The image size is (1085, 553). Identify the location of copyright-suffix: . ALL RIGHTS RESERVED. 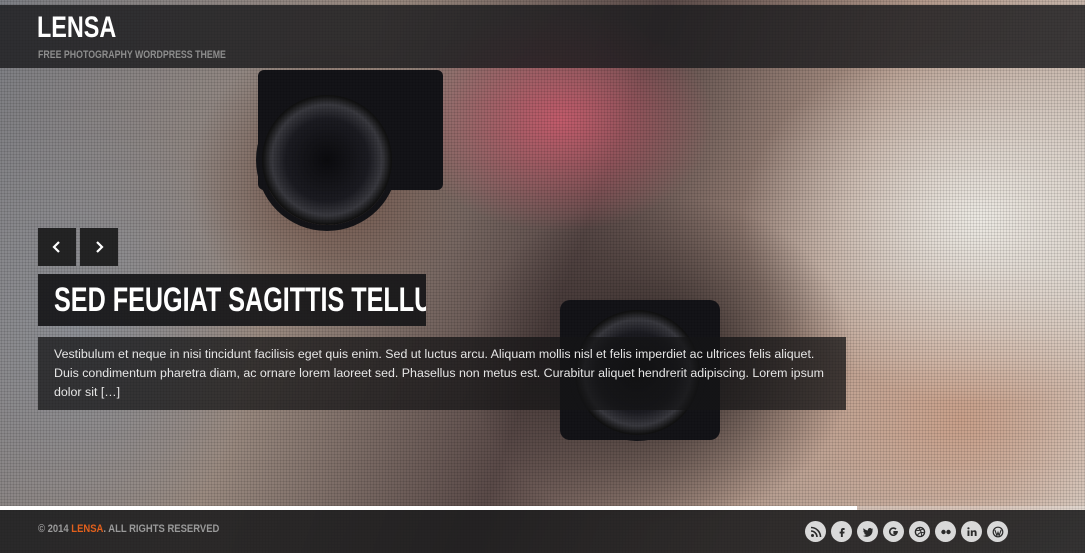
(161, 529).